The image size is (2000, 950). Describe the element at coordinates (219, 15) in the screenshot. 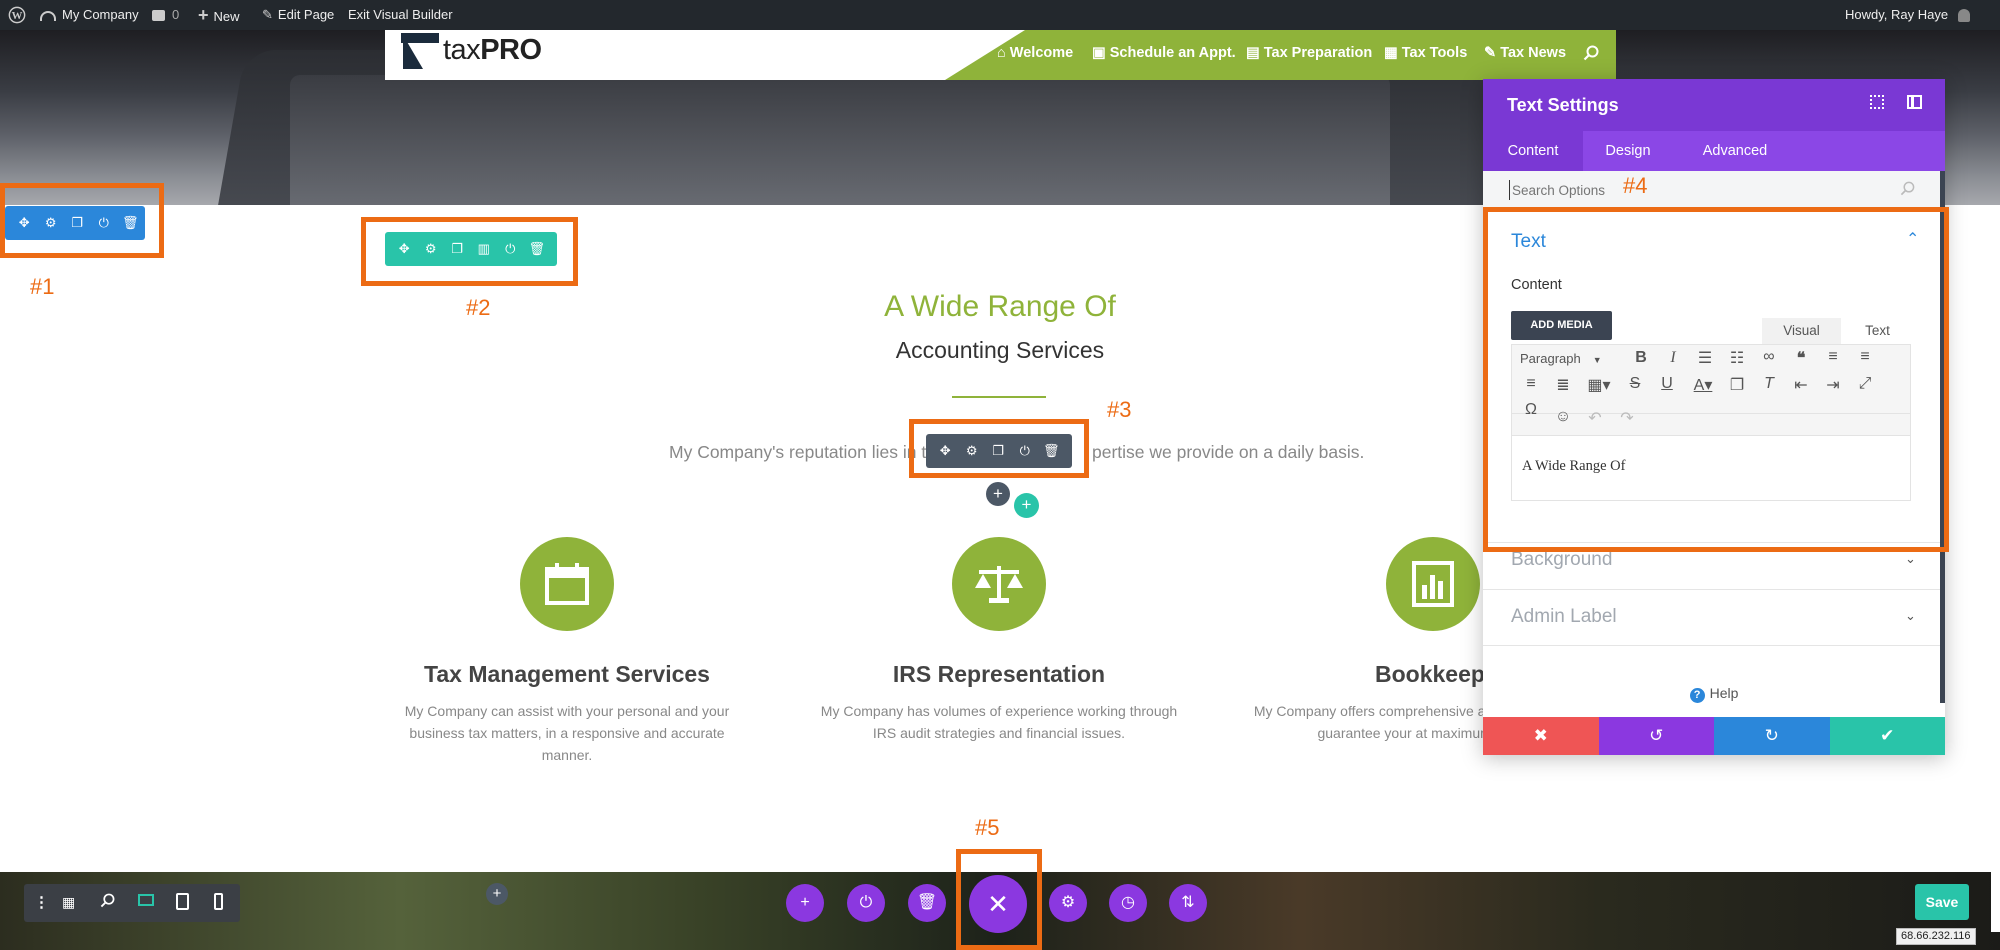

I see `new-content-link: + New` at that location.